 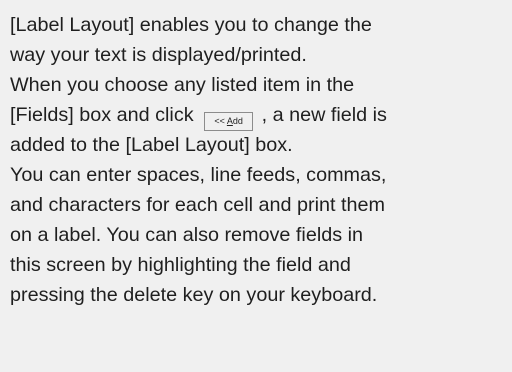 What do you see at coordinates (229, 121) in the screenshot?
I see `add-button: << Add` at bounding box center [229, 121].